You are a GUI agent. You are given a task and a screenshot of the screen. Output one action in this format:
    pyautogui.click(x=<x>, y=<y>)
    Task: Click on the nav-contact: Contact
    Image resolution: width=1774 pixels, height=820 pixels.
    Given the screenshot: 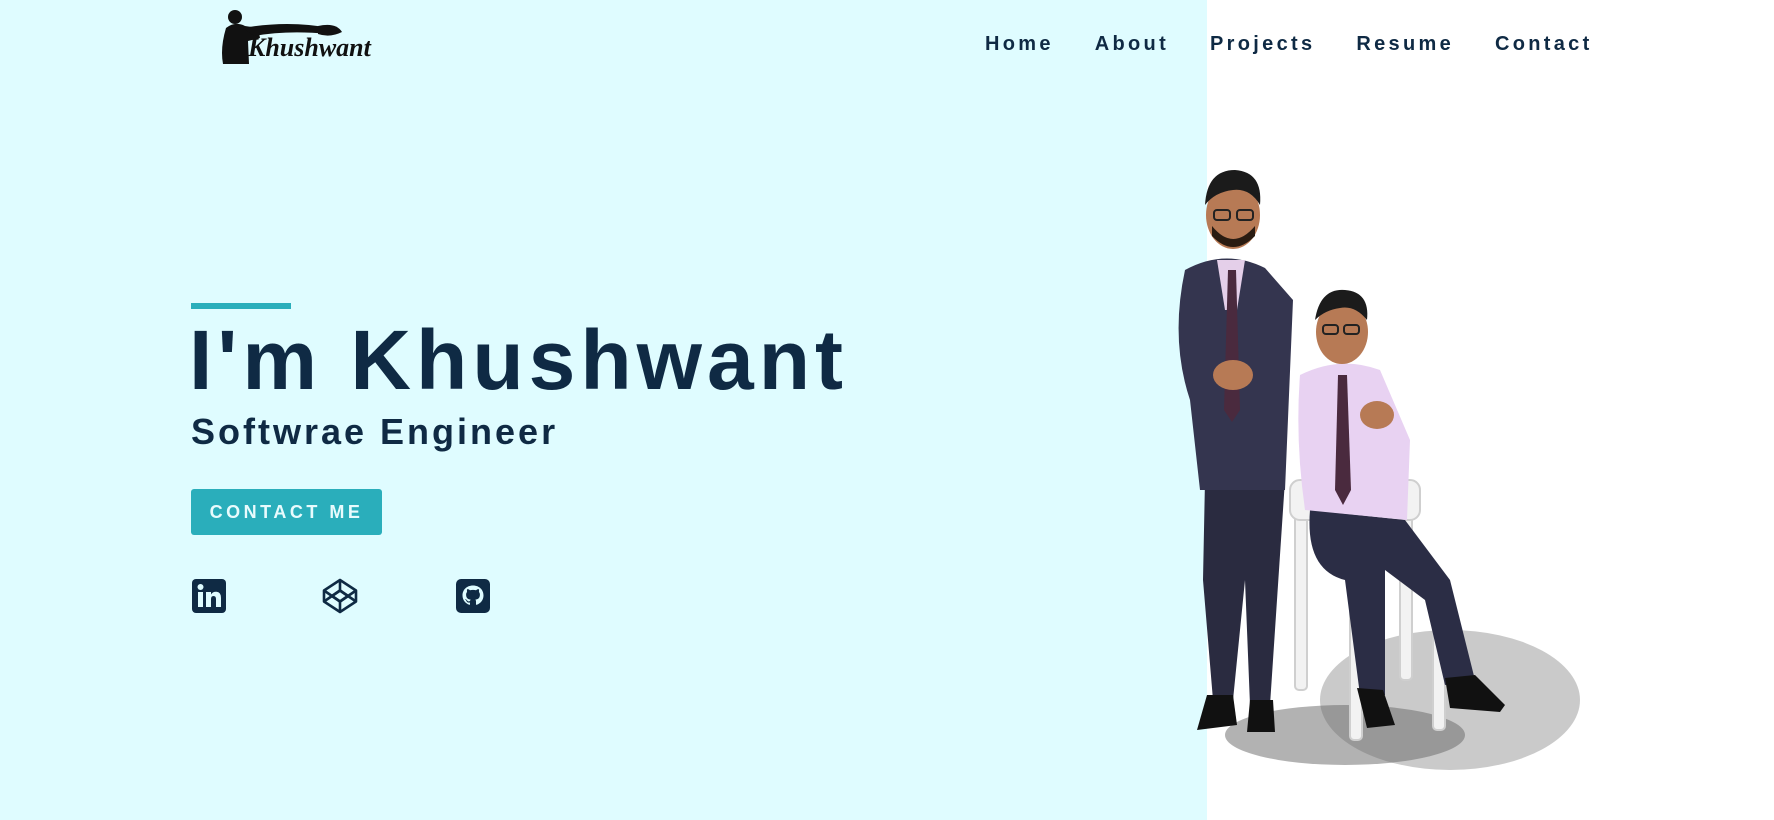 What is the action you would take?
    pyautogui.click(x=1544, y=44)
    